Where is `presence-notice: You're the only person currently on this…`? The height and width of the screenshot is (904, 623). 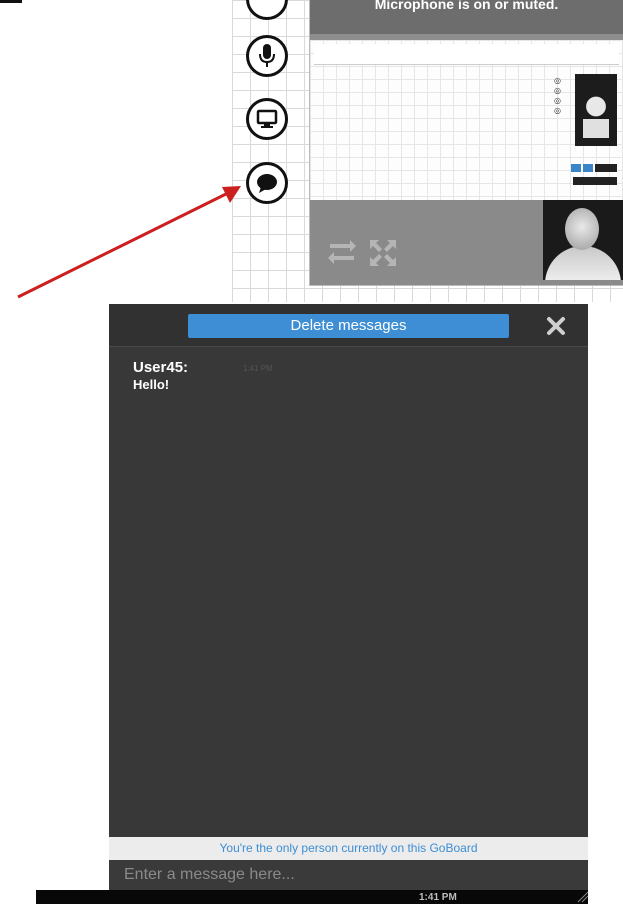
presence-notice: You're the only person currently on this… is located at coordinates (348, 848).